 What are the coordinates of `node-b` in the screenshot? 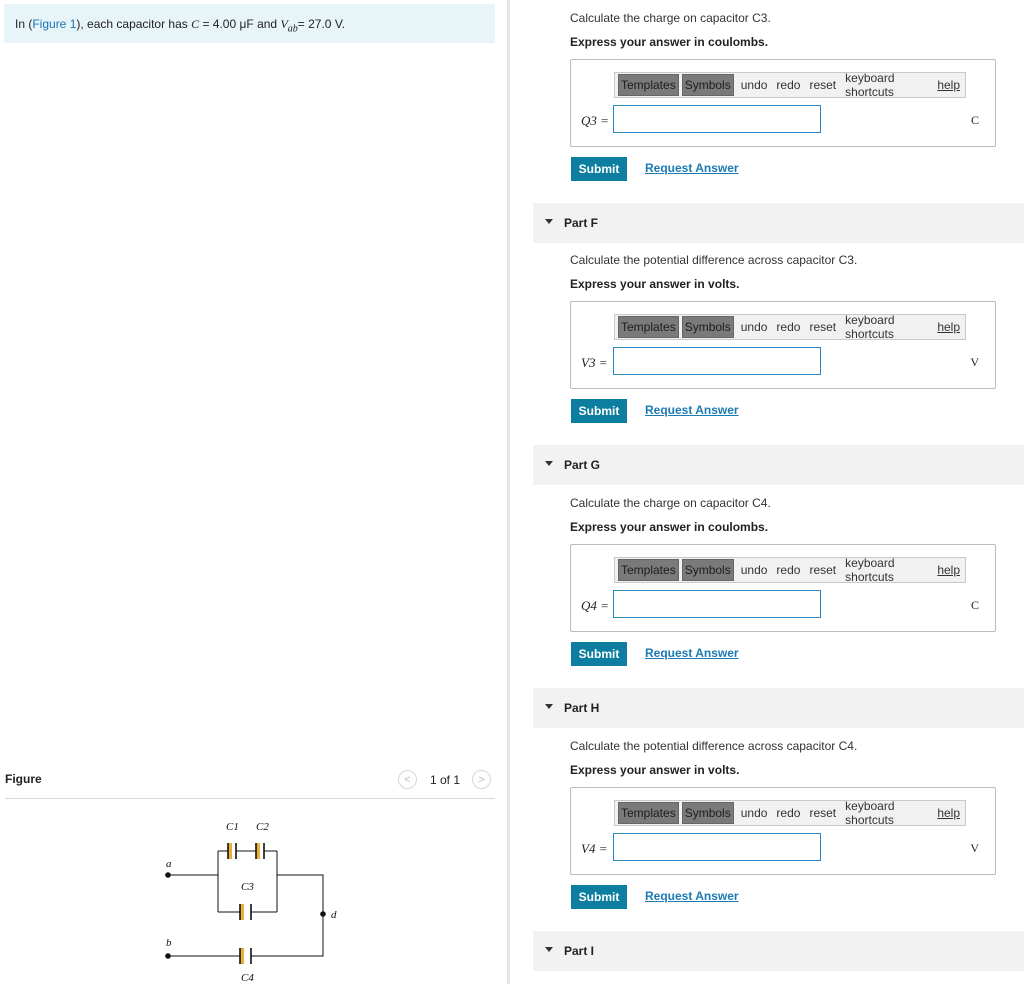 It's located at (168, 956).